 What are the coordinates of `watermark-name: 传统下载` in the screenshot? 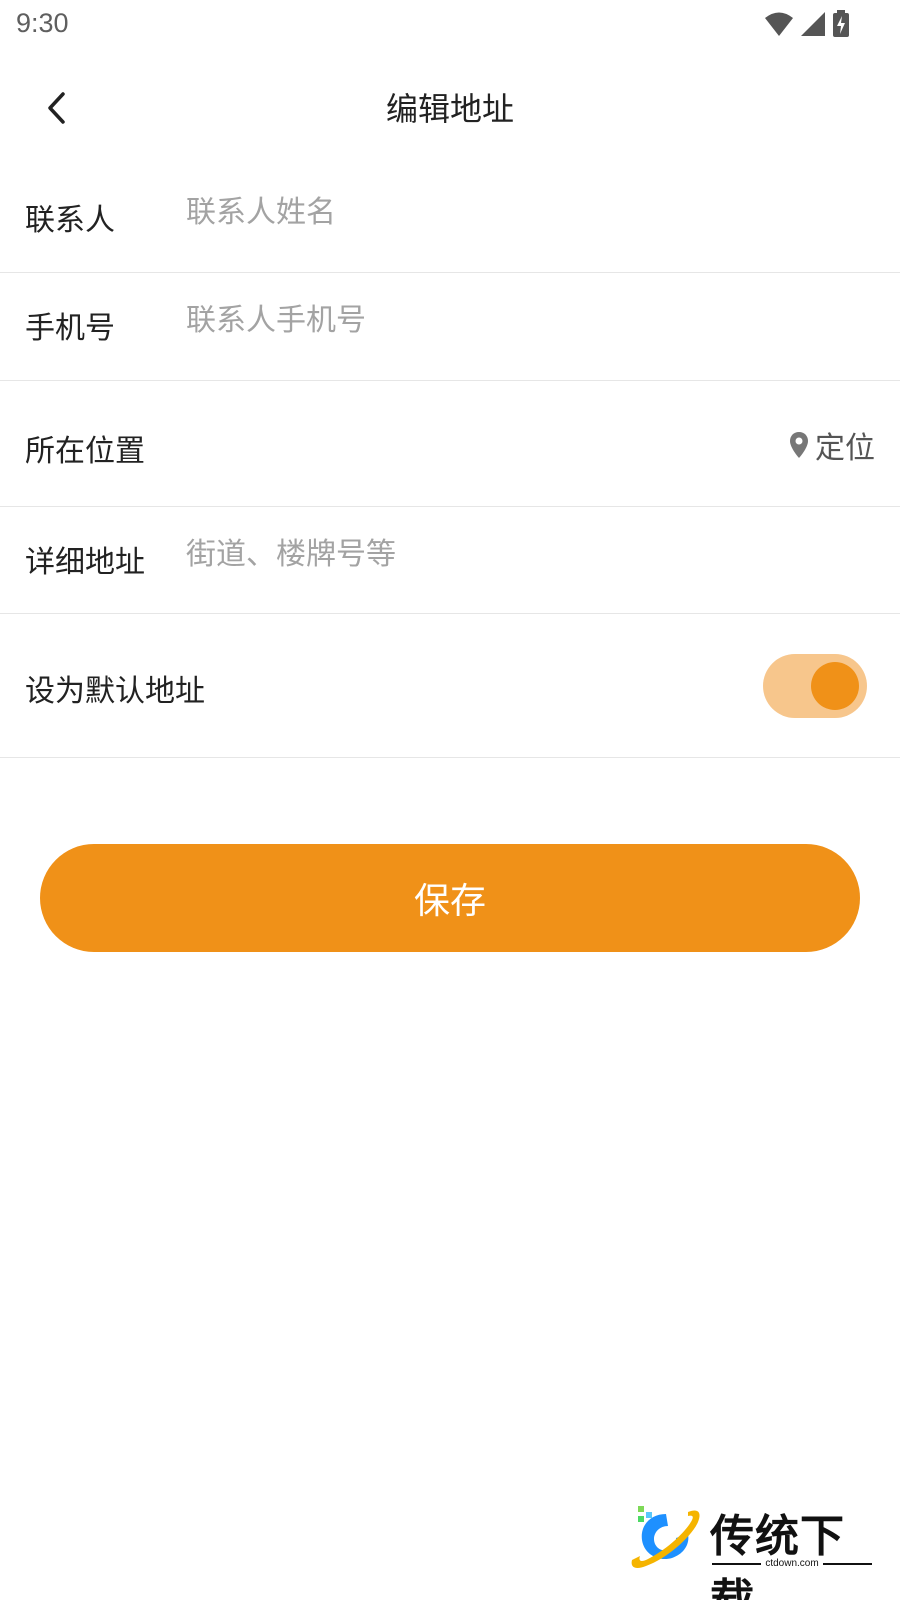 It's located at (777, 1555).